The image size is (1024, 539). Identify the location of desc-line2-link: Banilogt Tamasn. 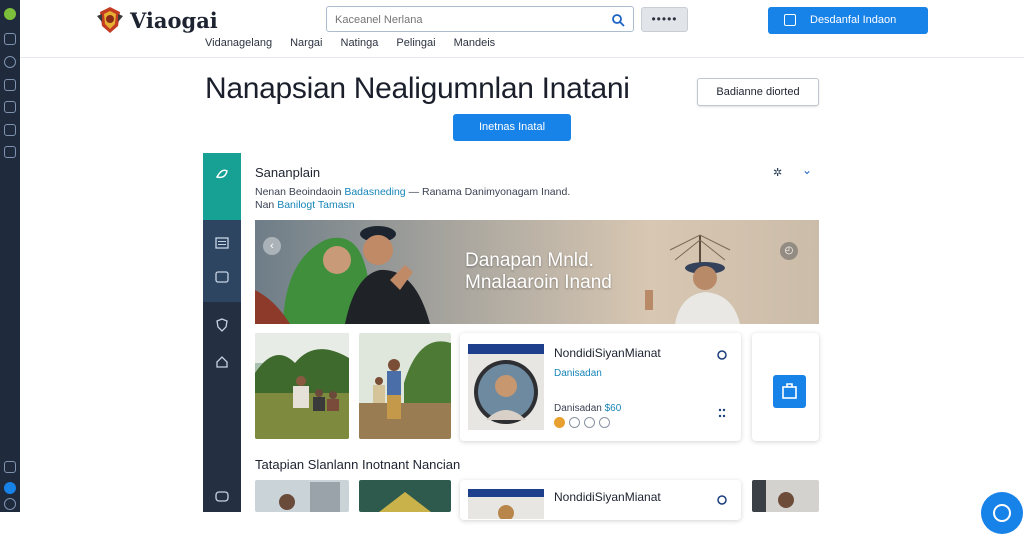
(315, 205).